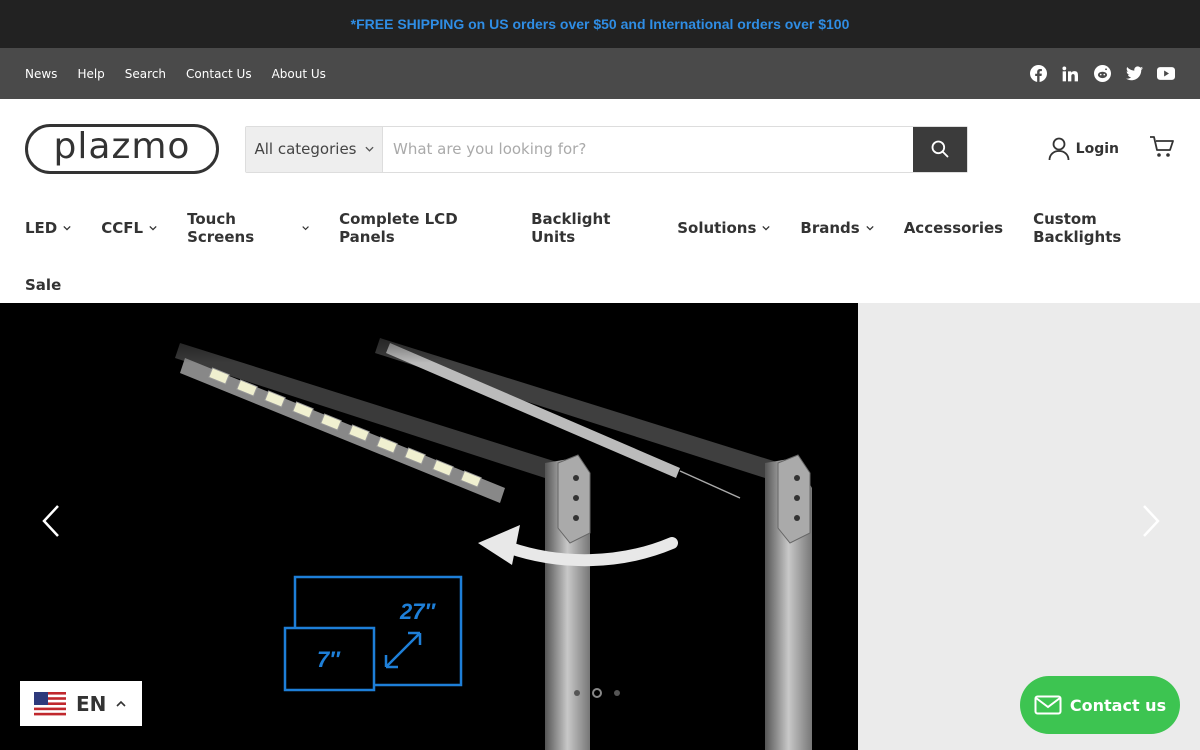 This screenshot has width=1200, height=750. What do you see at coordinates (122, 227) in the screenshot?
I see `nav-label: CCFL` at bounding box center [122, 227].